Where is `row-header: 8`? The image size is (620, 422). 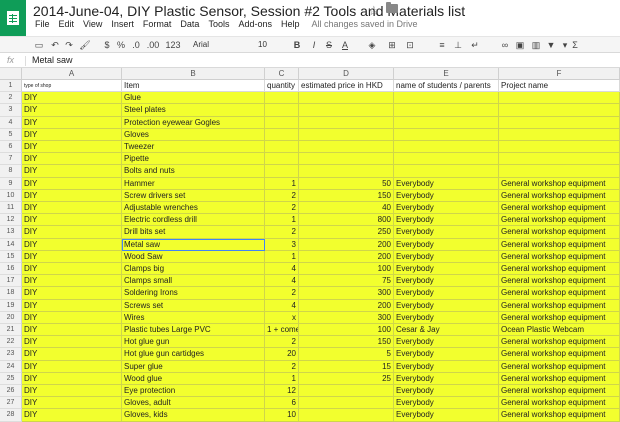 row-header: 8 is located at coordinates (11, 171).